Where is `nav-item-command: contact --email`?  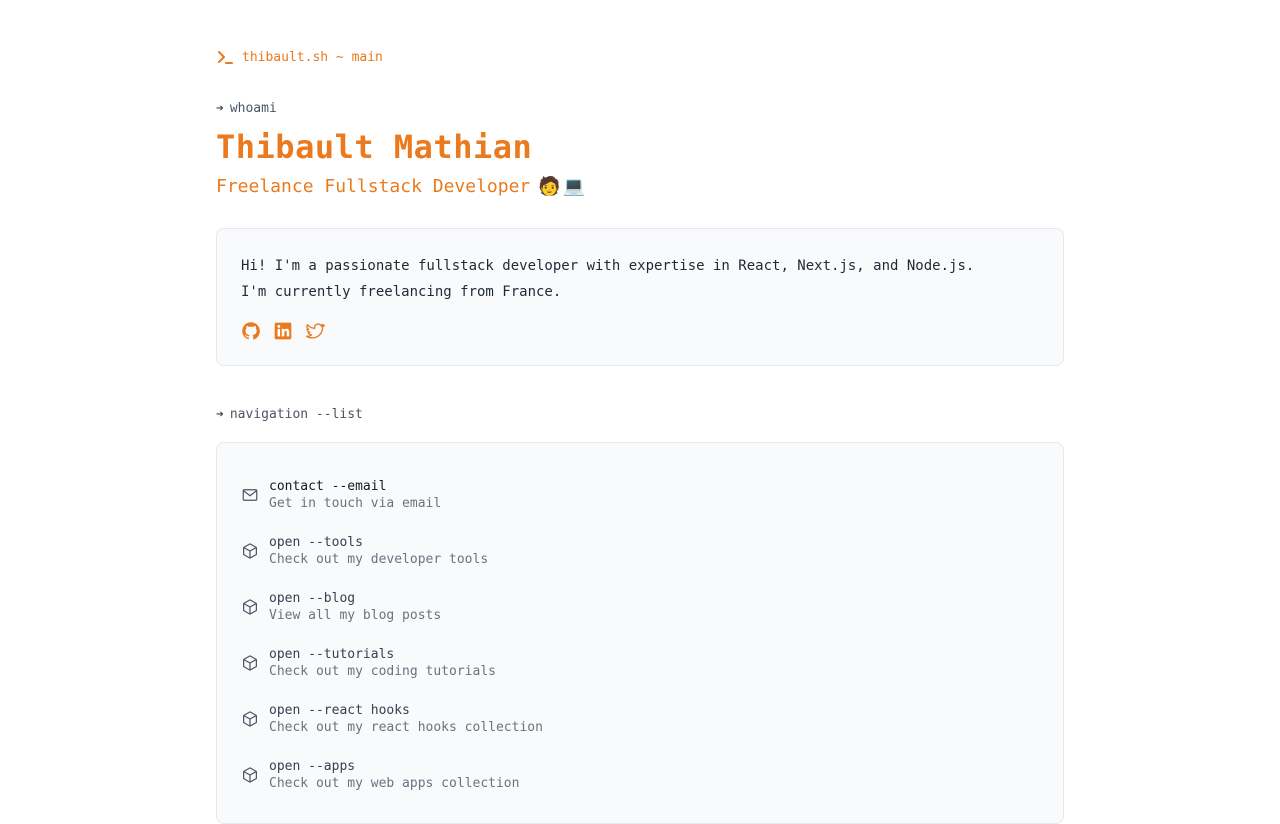 nav-item-command: contact --email is located at coordinates (328, 486).